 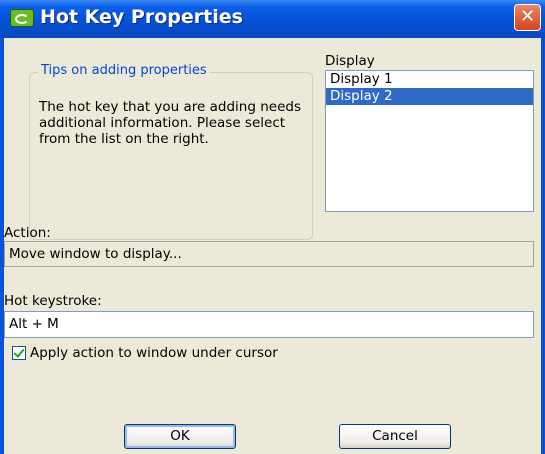 I want to click on close-button: ✕, so click(x=527, y=17).